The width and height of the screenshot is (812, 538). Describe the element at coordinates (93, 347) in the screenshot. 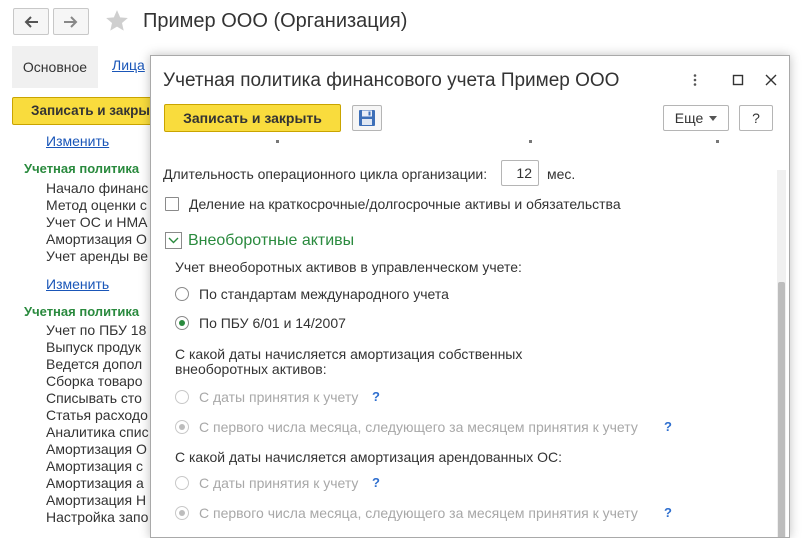

I see `list-item: Выпуск продук` at that location.